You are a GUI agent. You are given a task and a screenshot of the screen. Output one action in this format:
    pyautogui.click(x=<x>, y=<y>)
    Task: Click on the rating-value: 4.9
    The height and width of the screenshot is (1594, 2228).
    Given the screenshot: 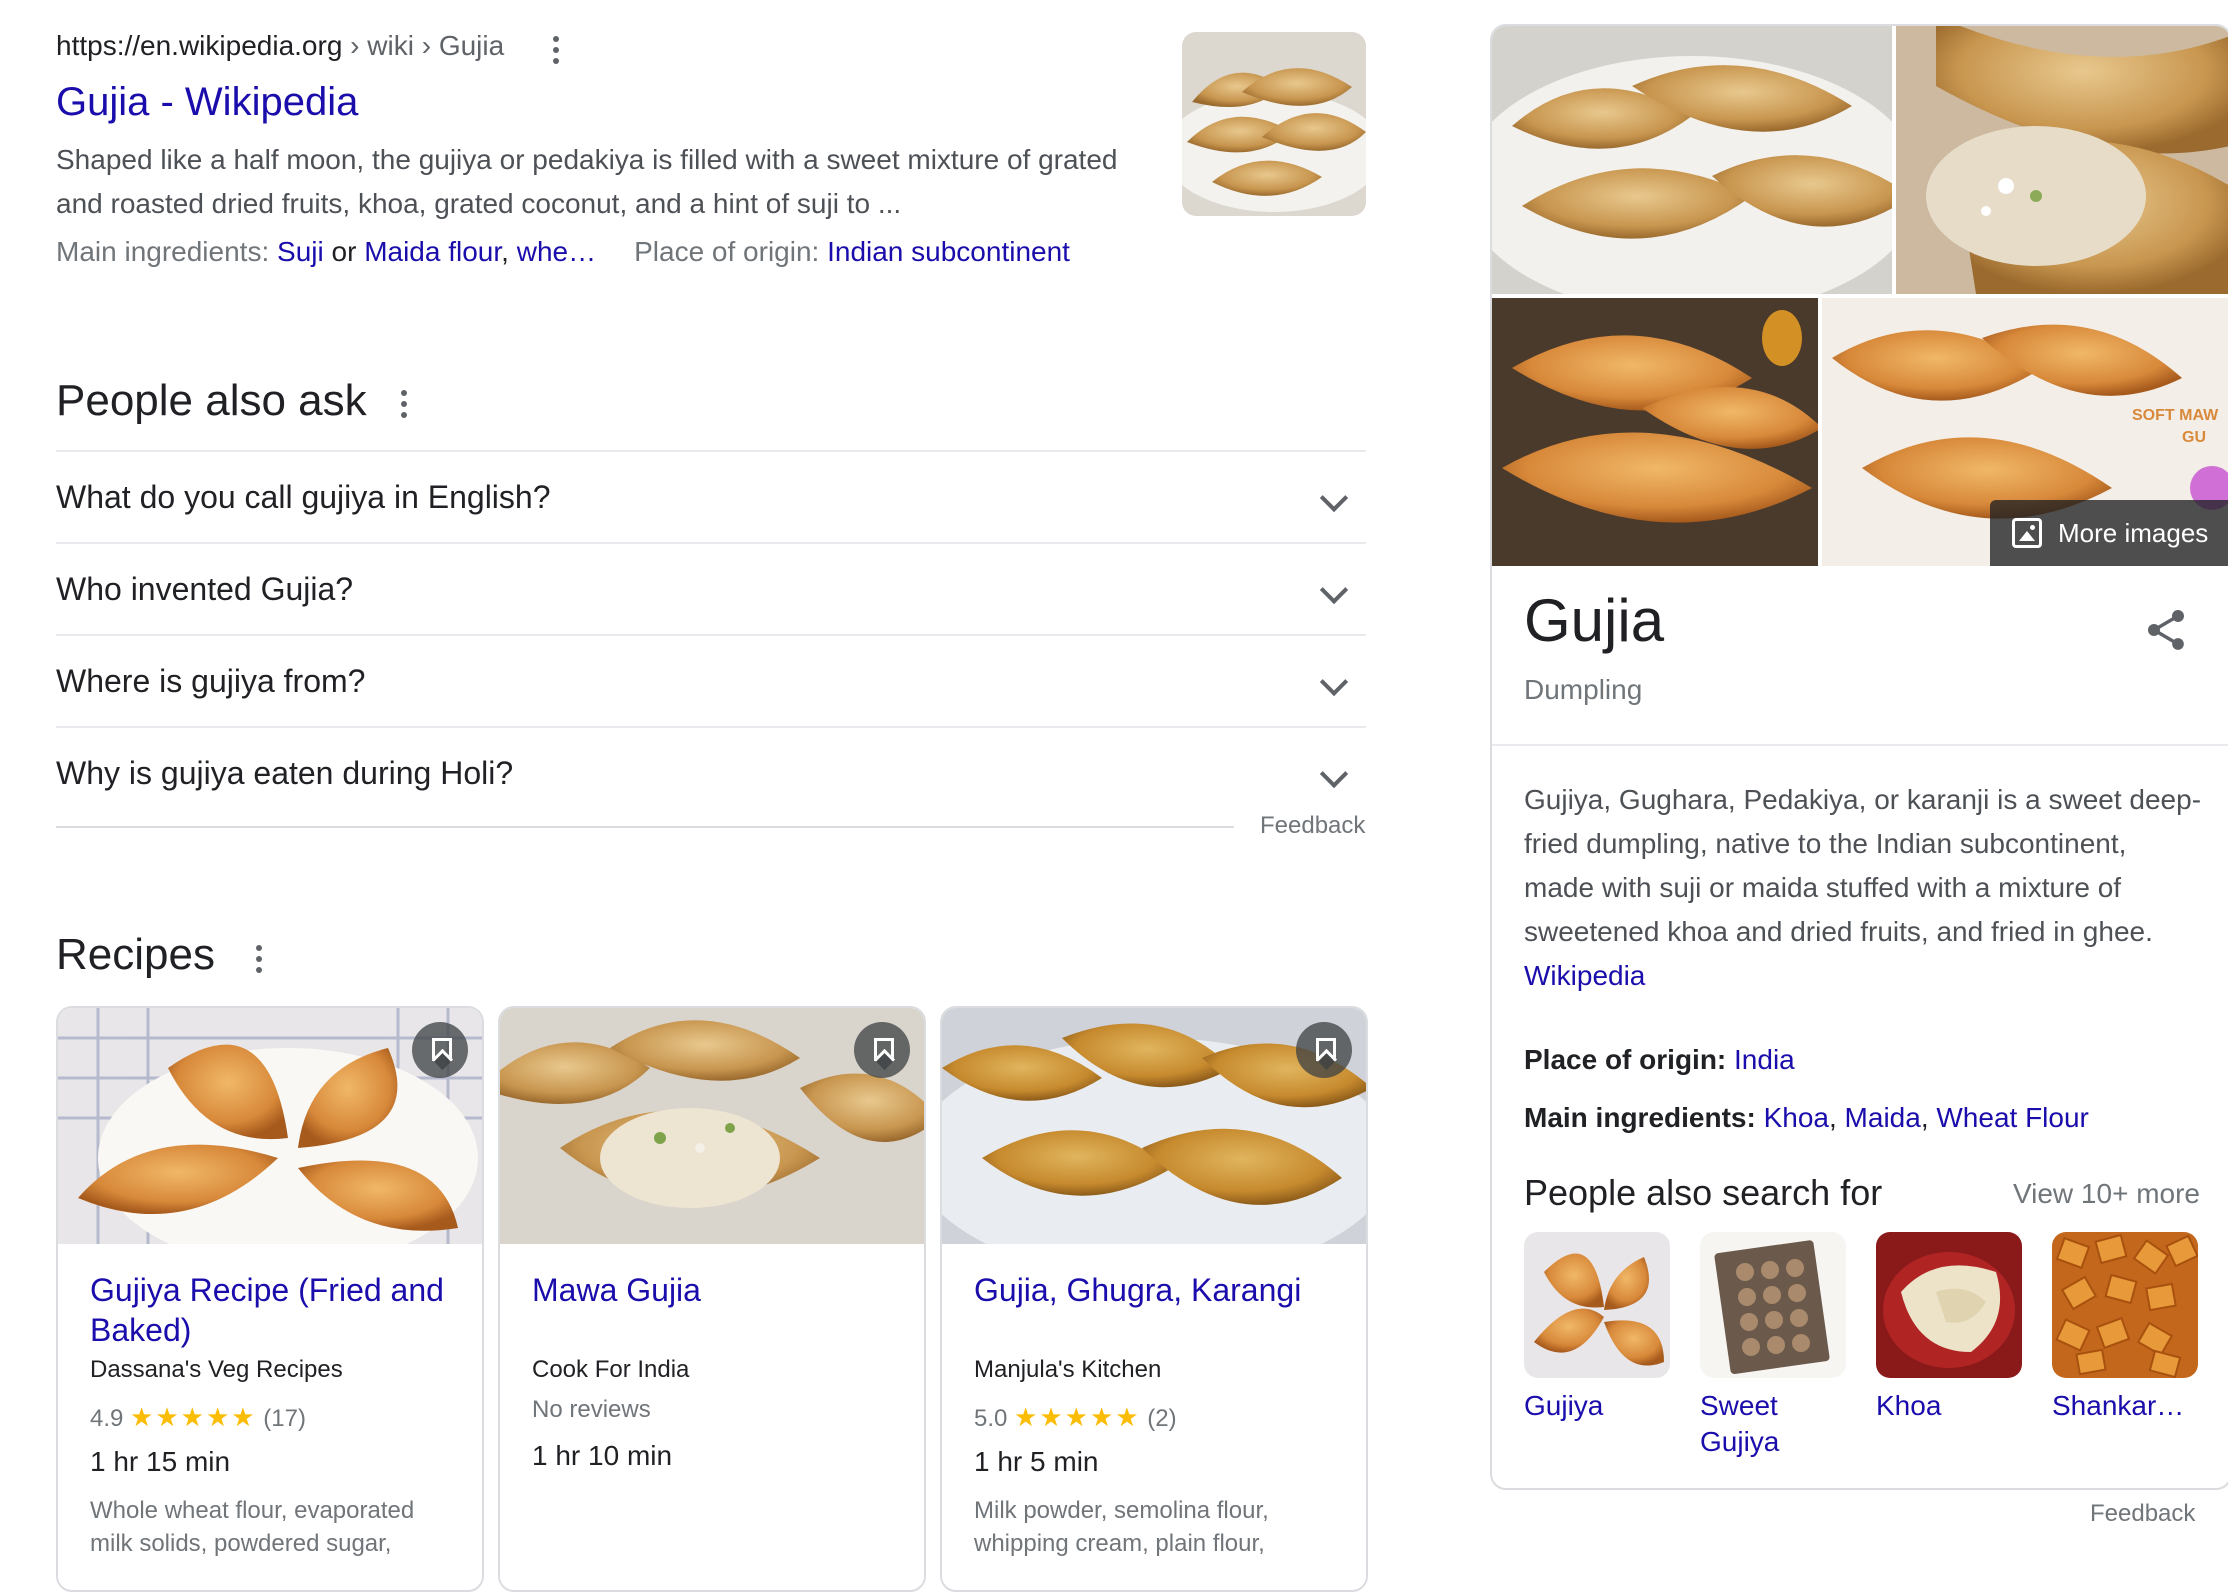 What is the action you would take?
    pyautogui.click(x=107, y=1418)
    